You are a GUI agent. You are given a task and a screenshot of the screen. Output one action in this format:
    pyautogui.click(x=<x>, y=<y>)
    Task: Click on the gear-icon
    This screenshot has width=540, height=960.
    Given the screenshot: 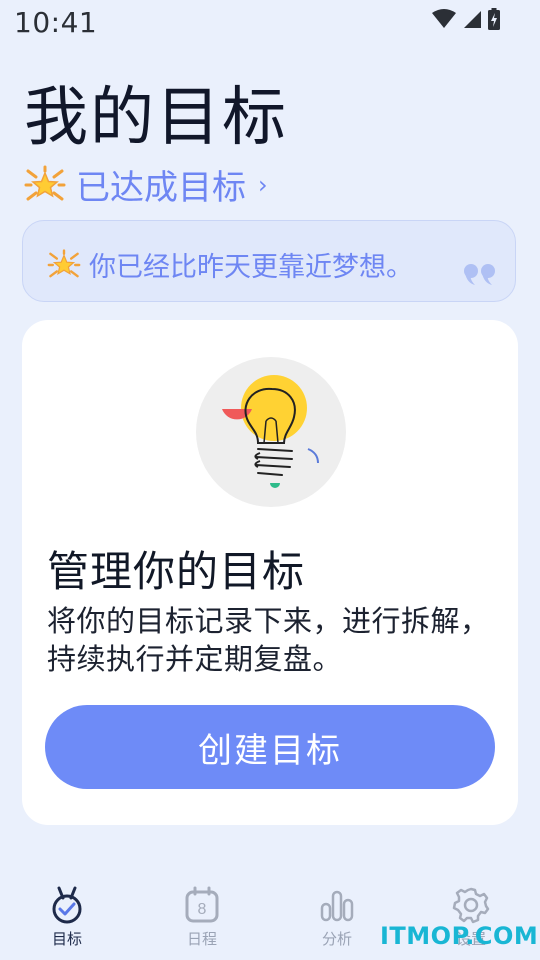 What is the action you would take?
    pyautogui.click(x=471, y=905)
    